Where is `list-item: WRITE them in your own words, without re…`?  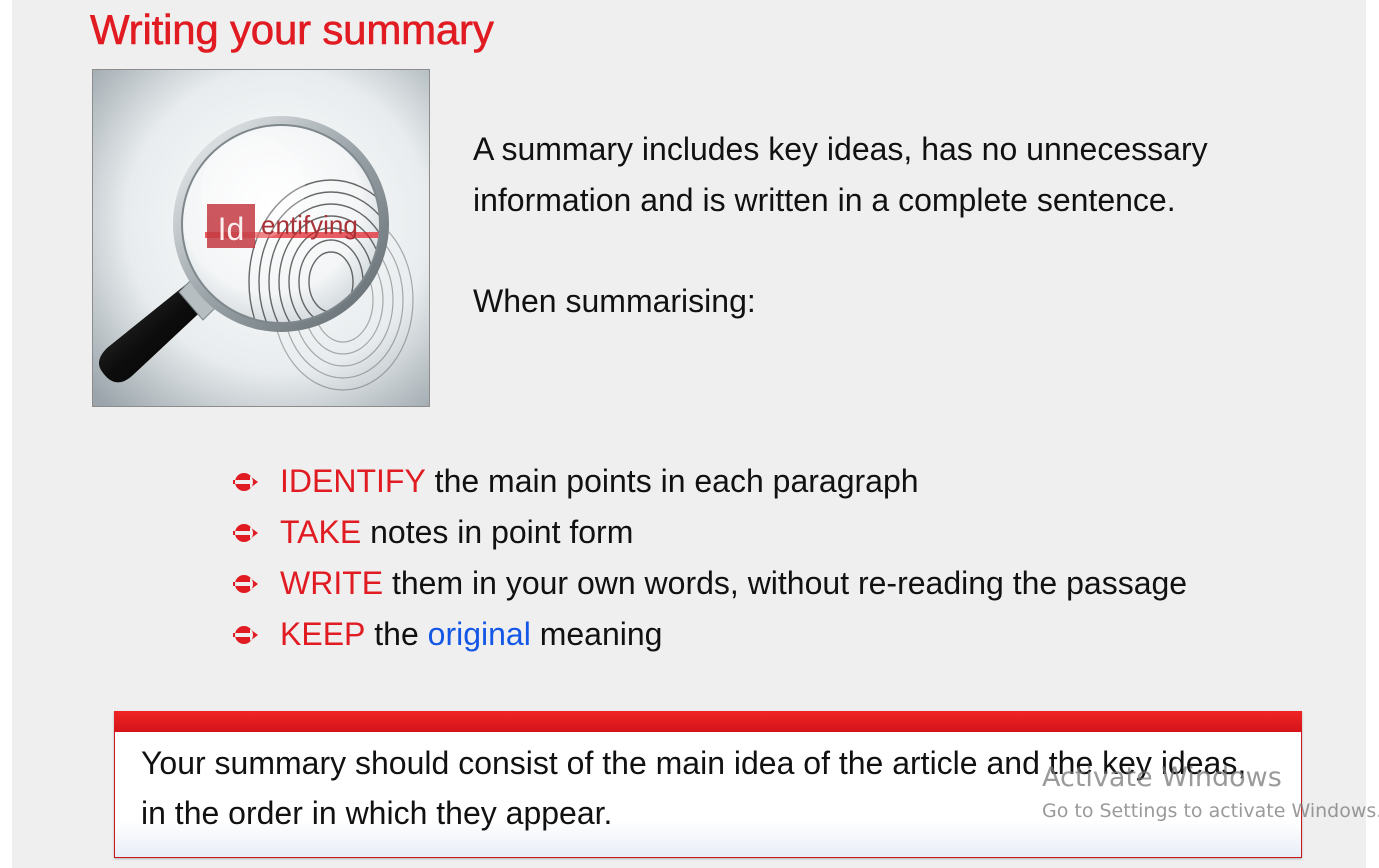 list-item: WRITE them in your own words, without re… is located at coordinates (709, 583).